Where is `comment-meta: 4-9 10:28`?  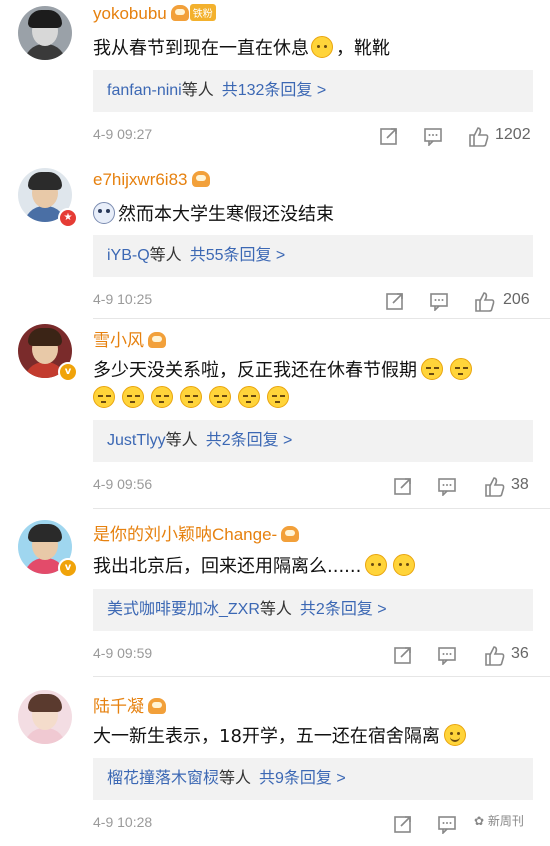
comment-meta: 4-9 10:28 is located at coordinates (313, 825).